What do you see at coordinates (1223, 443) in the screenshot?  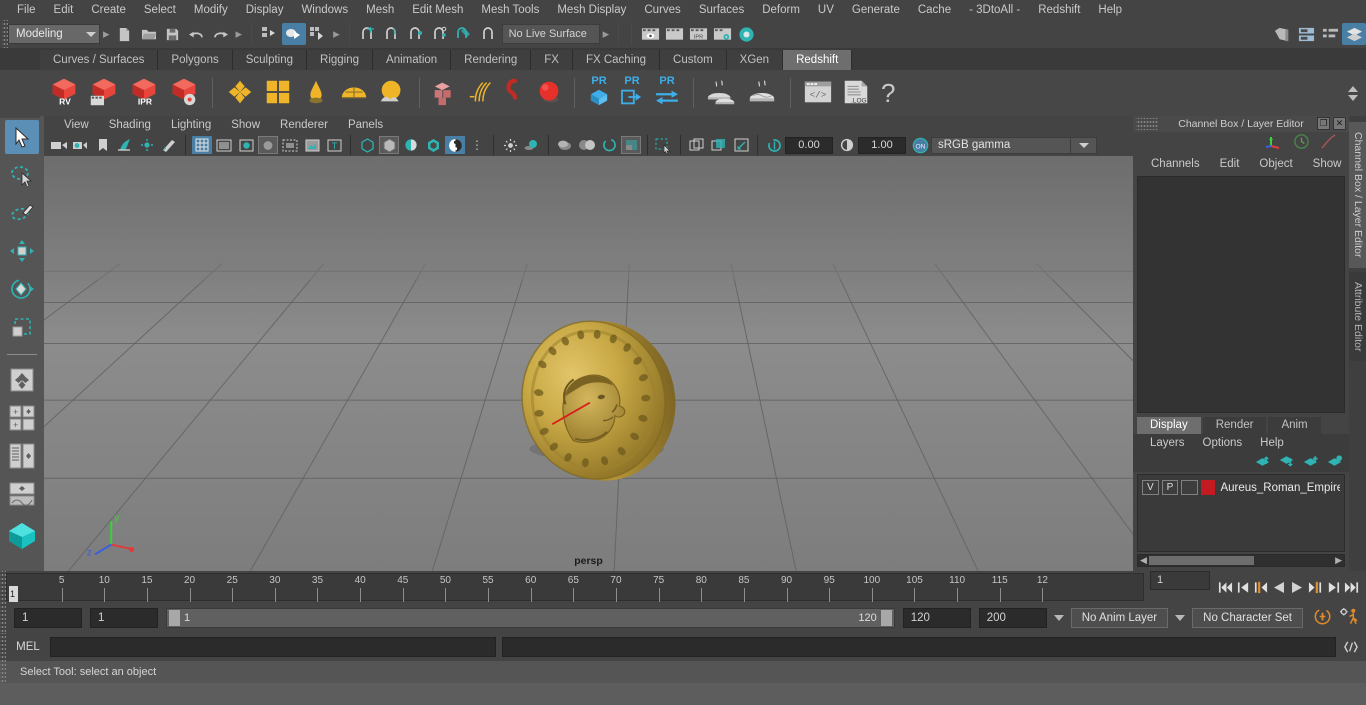 I see `layer-menu-options: Options` at bounding box center [1223, 443].